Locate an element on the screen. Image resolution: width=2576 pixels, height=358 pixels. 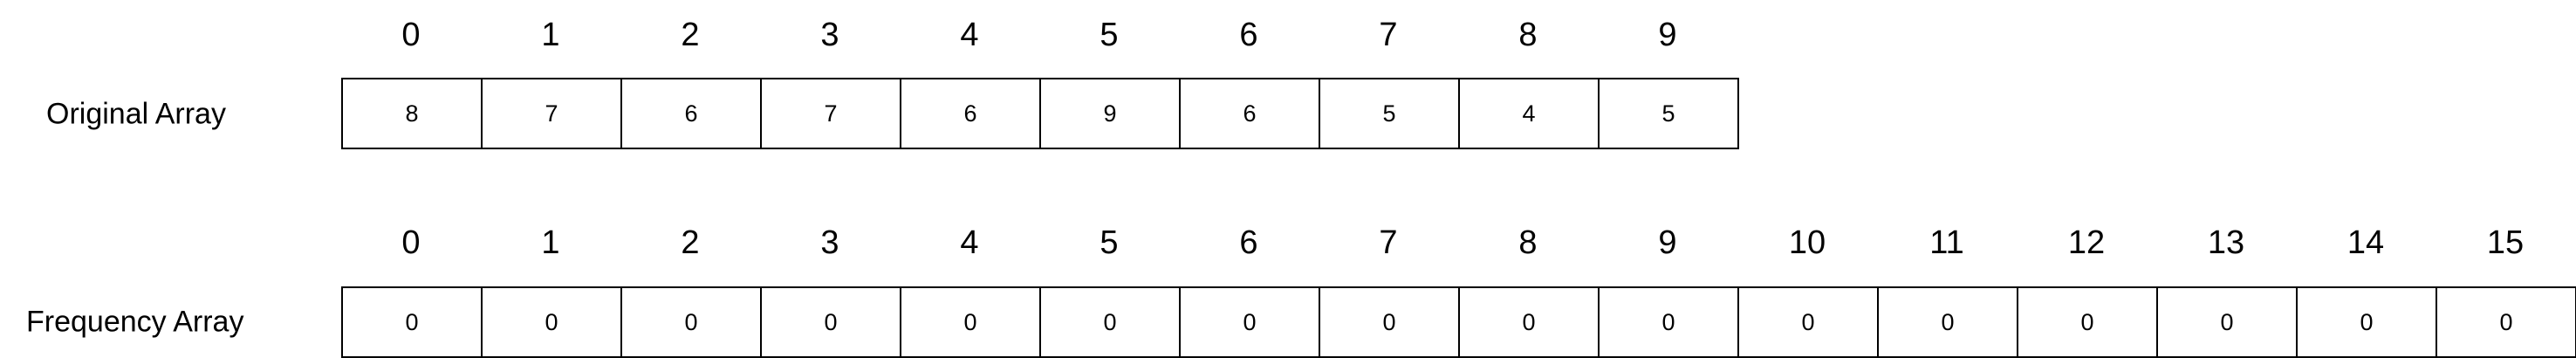
frequency-cell-5: 0 is located at coordinates (1111, 322).